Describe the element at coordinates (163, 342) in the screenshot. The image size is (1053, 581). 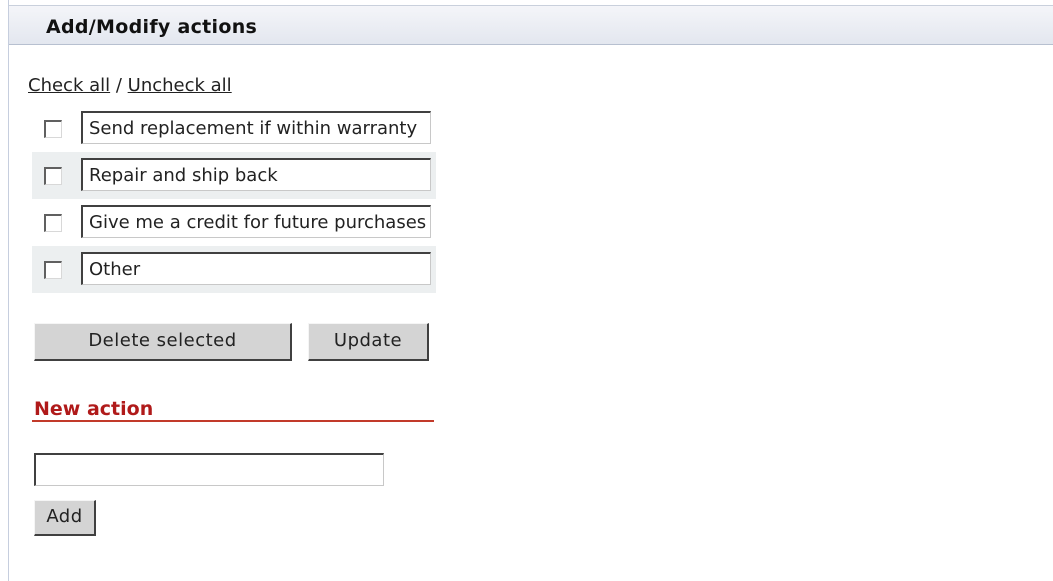
I see `delete-selected-button: Delete selected` at that location.